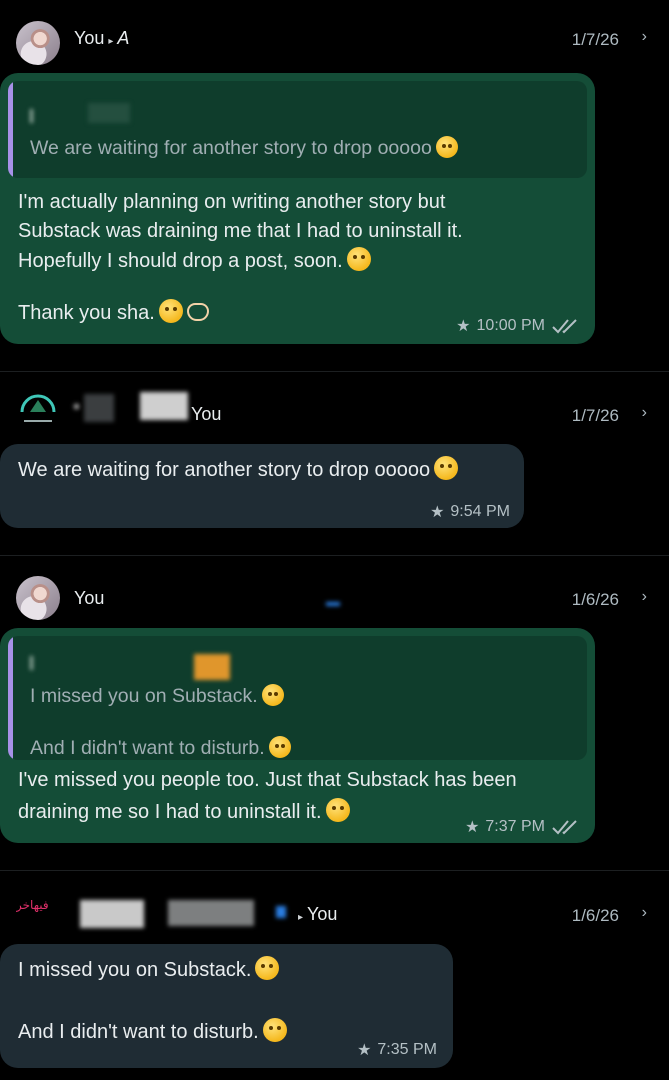  What do you see at coordinates (180, 261) in the screenshot?
I see `message-line: Hopefully I should drop a post, soon.` at bounding box center [180, 261].